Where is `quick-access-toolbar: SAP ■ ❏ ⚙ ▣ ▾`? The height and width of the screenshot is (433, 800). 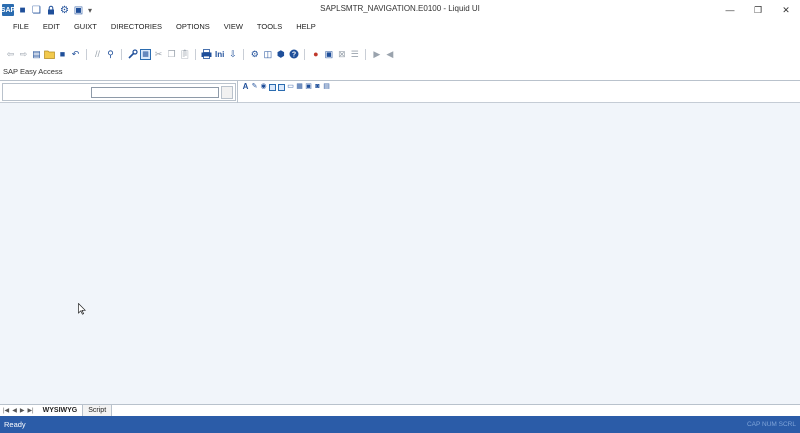
quick-access-toolbar: SAP ■ ❏ ⚙ ▣ ▾ is located at coordinates (46, 10).